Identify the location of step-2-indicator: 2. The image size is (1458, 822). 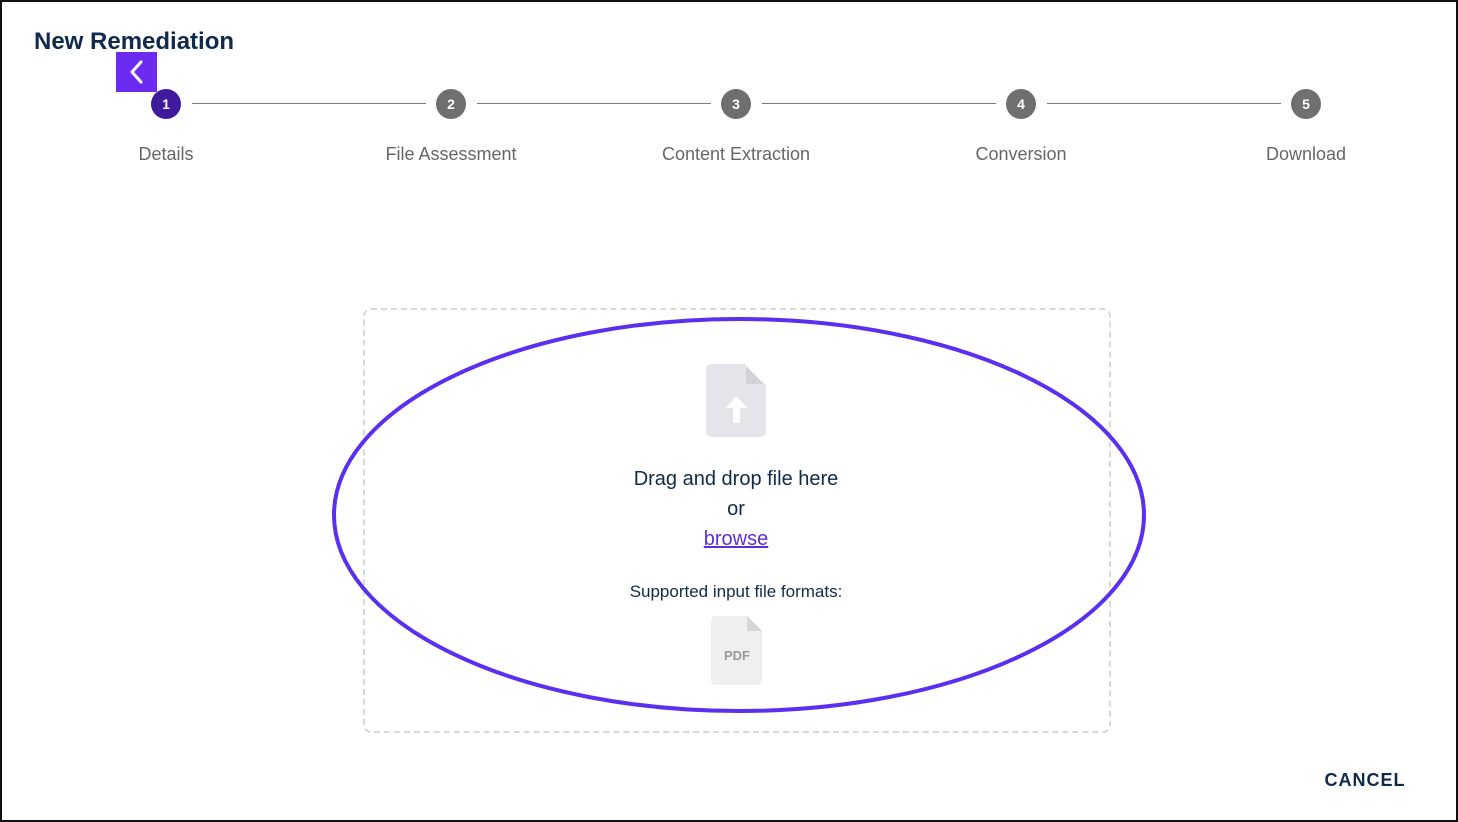
(451, 104).